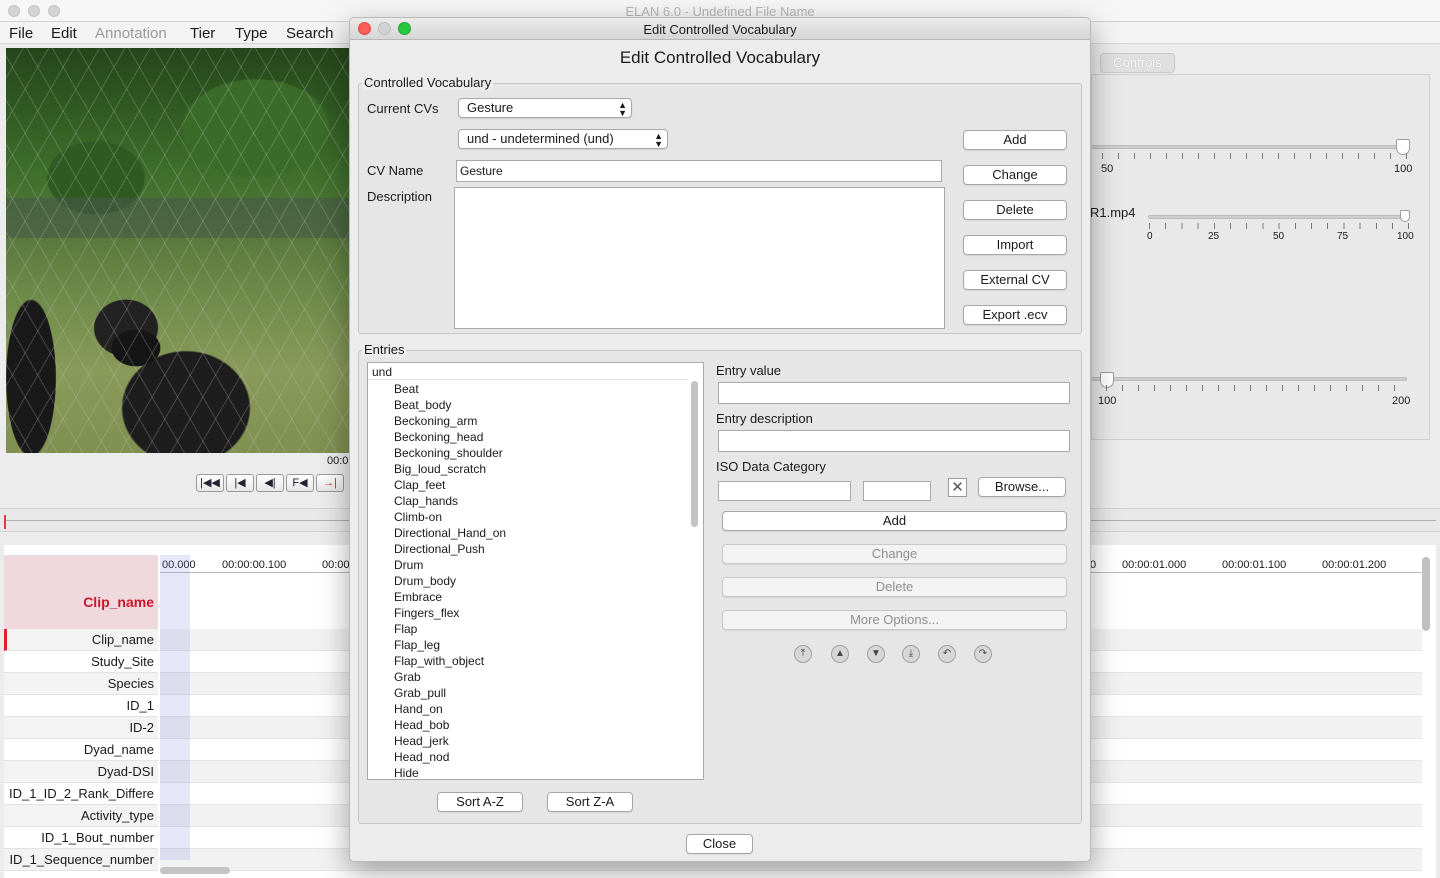  What do you see at coordinates (539, 772) in the screenshot?
I see `entry-item: Hide` at bounding box center [539, 772].